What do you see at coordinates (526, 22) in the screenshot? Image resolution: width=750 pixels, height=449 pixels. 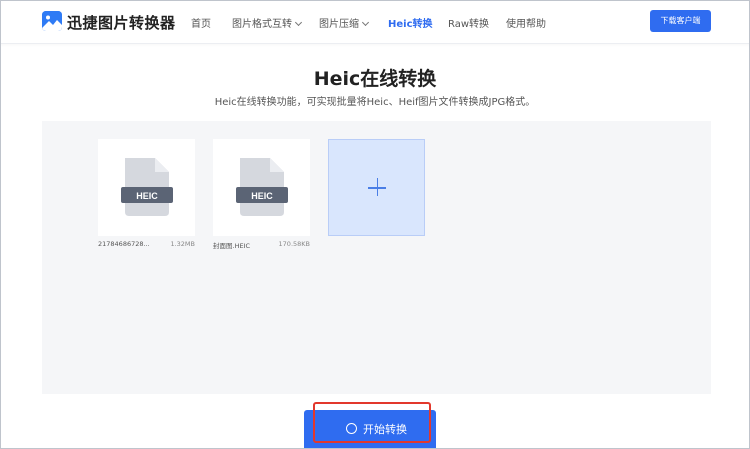 I see `nav-help: 使用帮助` at bounding box center [526, 22].